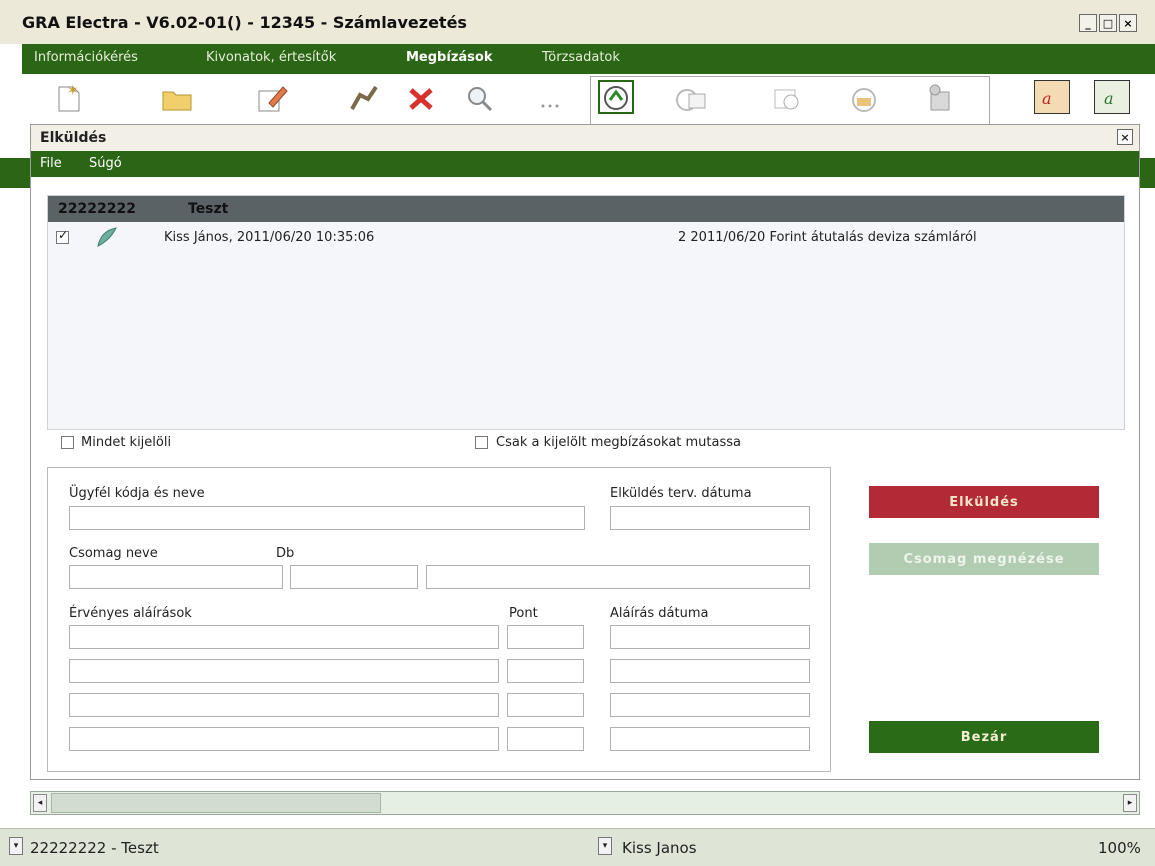 This screenshot has height=866, width=1155. What do you see at coordinates (864, 97) in the screenshot?
I see `package-icon` at bounding box center [864, 97].